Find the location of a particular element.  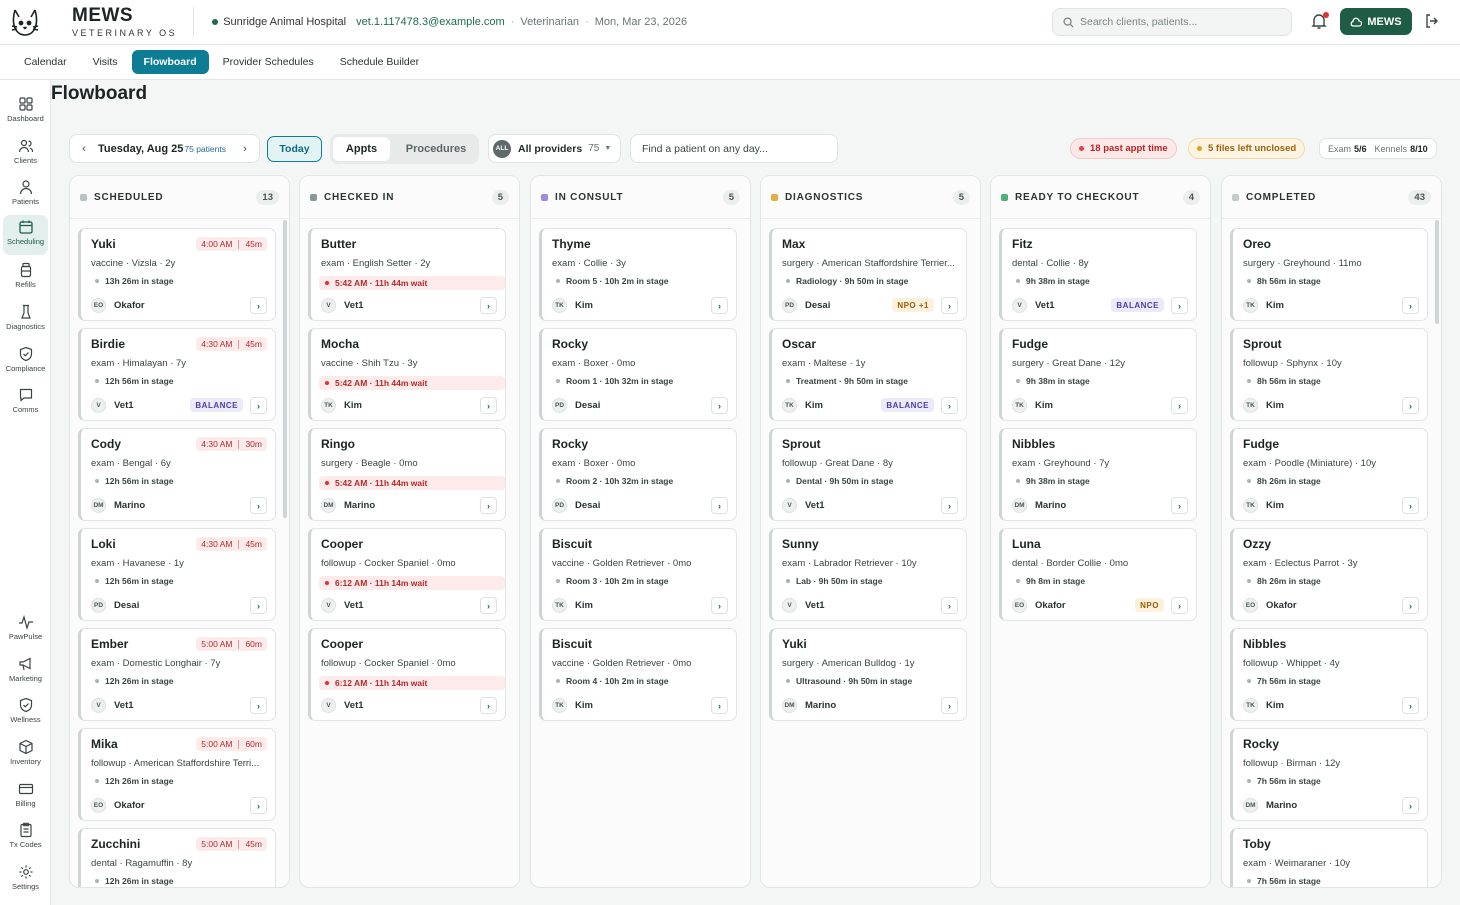

past-appt-alert: 18 past appt time is located at coordinates (1123, 148).